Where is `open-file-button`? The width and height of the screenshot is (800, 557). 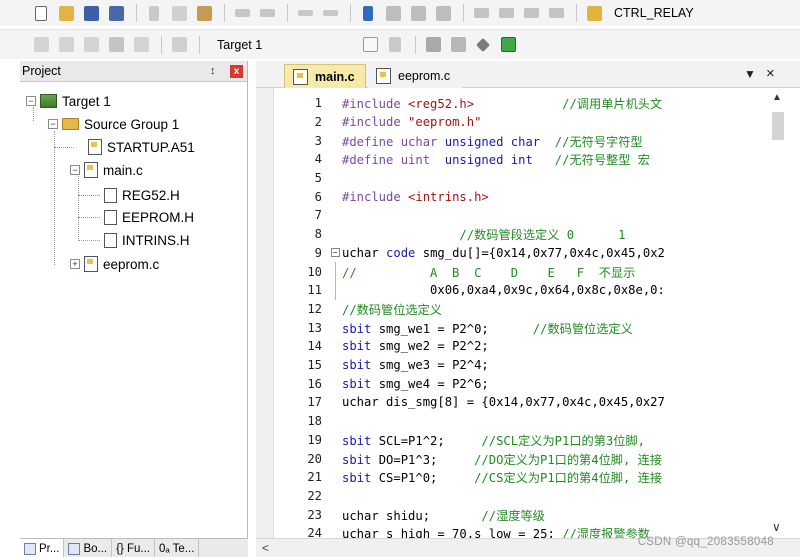 open-file-button is located at coordinates (66, 13).